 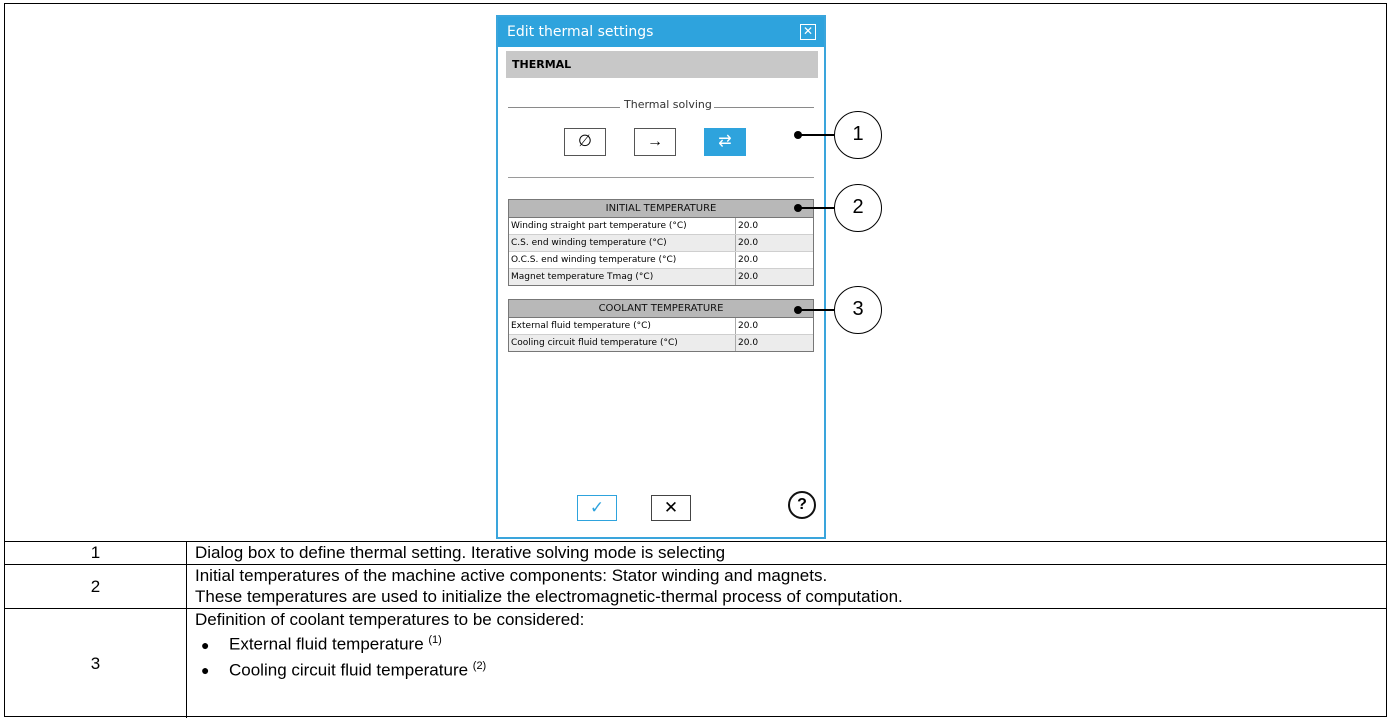 What do you see at coordinates (661, 309) in the screenshot?
I see `table-header: COOLANT TEMPERATURE` at bounding box center [661, 309].